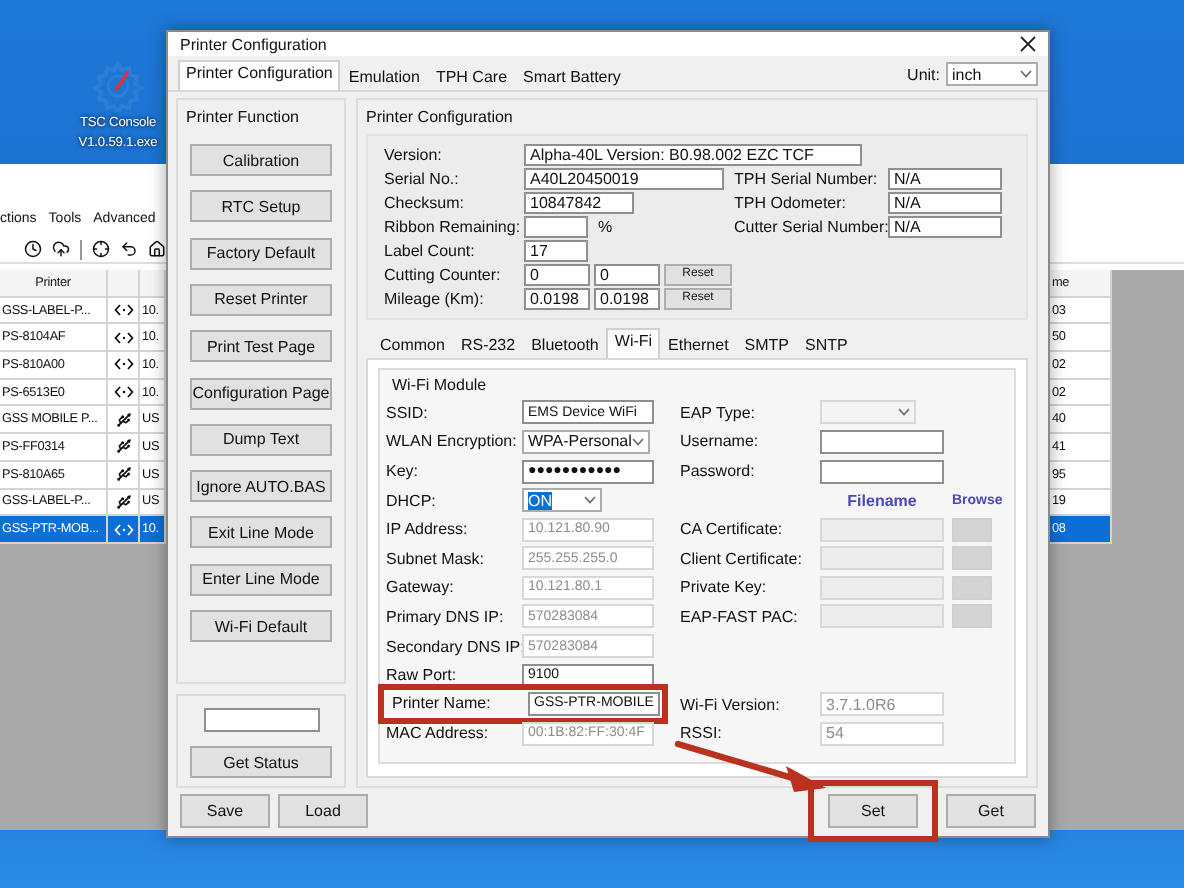 This screenshot has width=1184, height=888. I want to click on function-button: Calibration, so click(261, 160).